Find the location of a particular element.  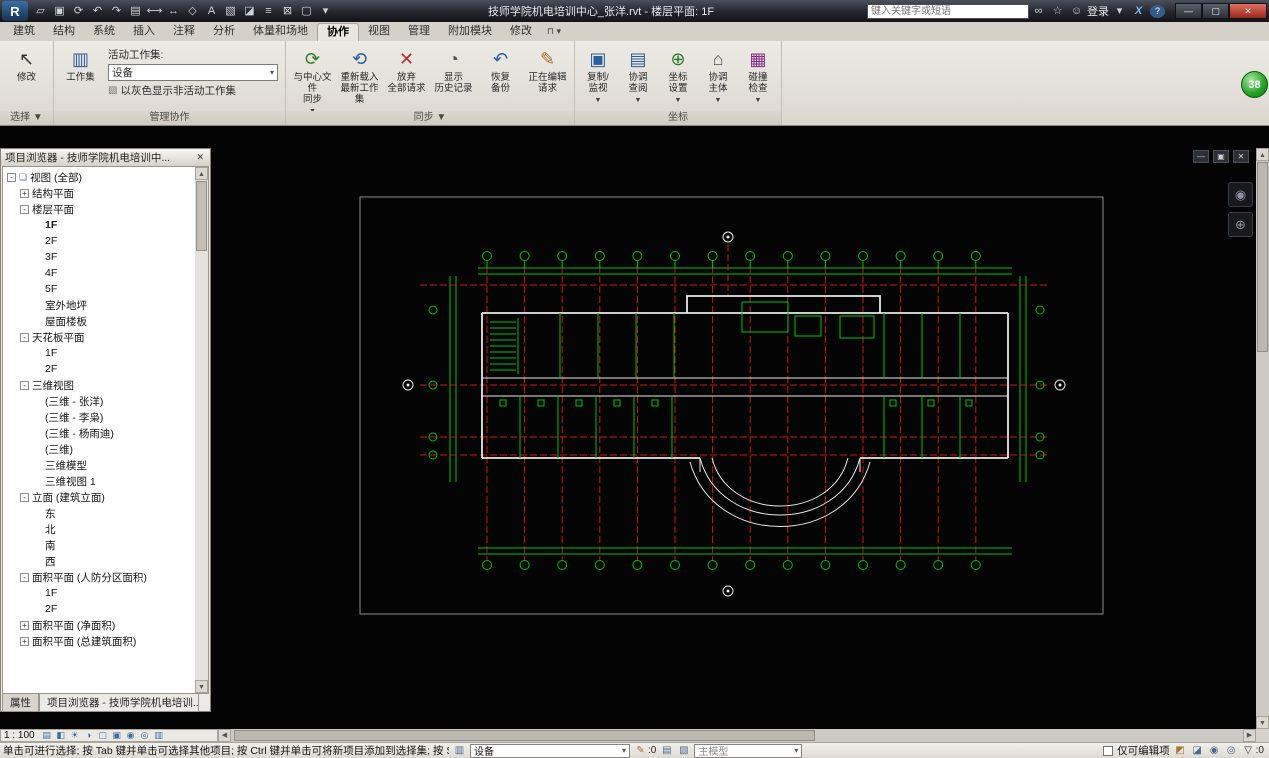

zoom-button: ⊕ is located at coordinates (1240, 224).